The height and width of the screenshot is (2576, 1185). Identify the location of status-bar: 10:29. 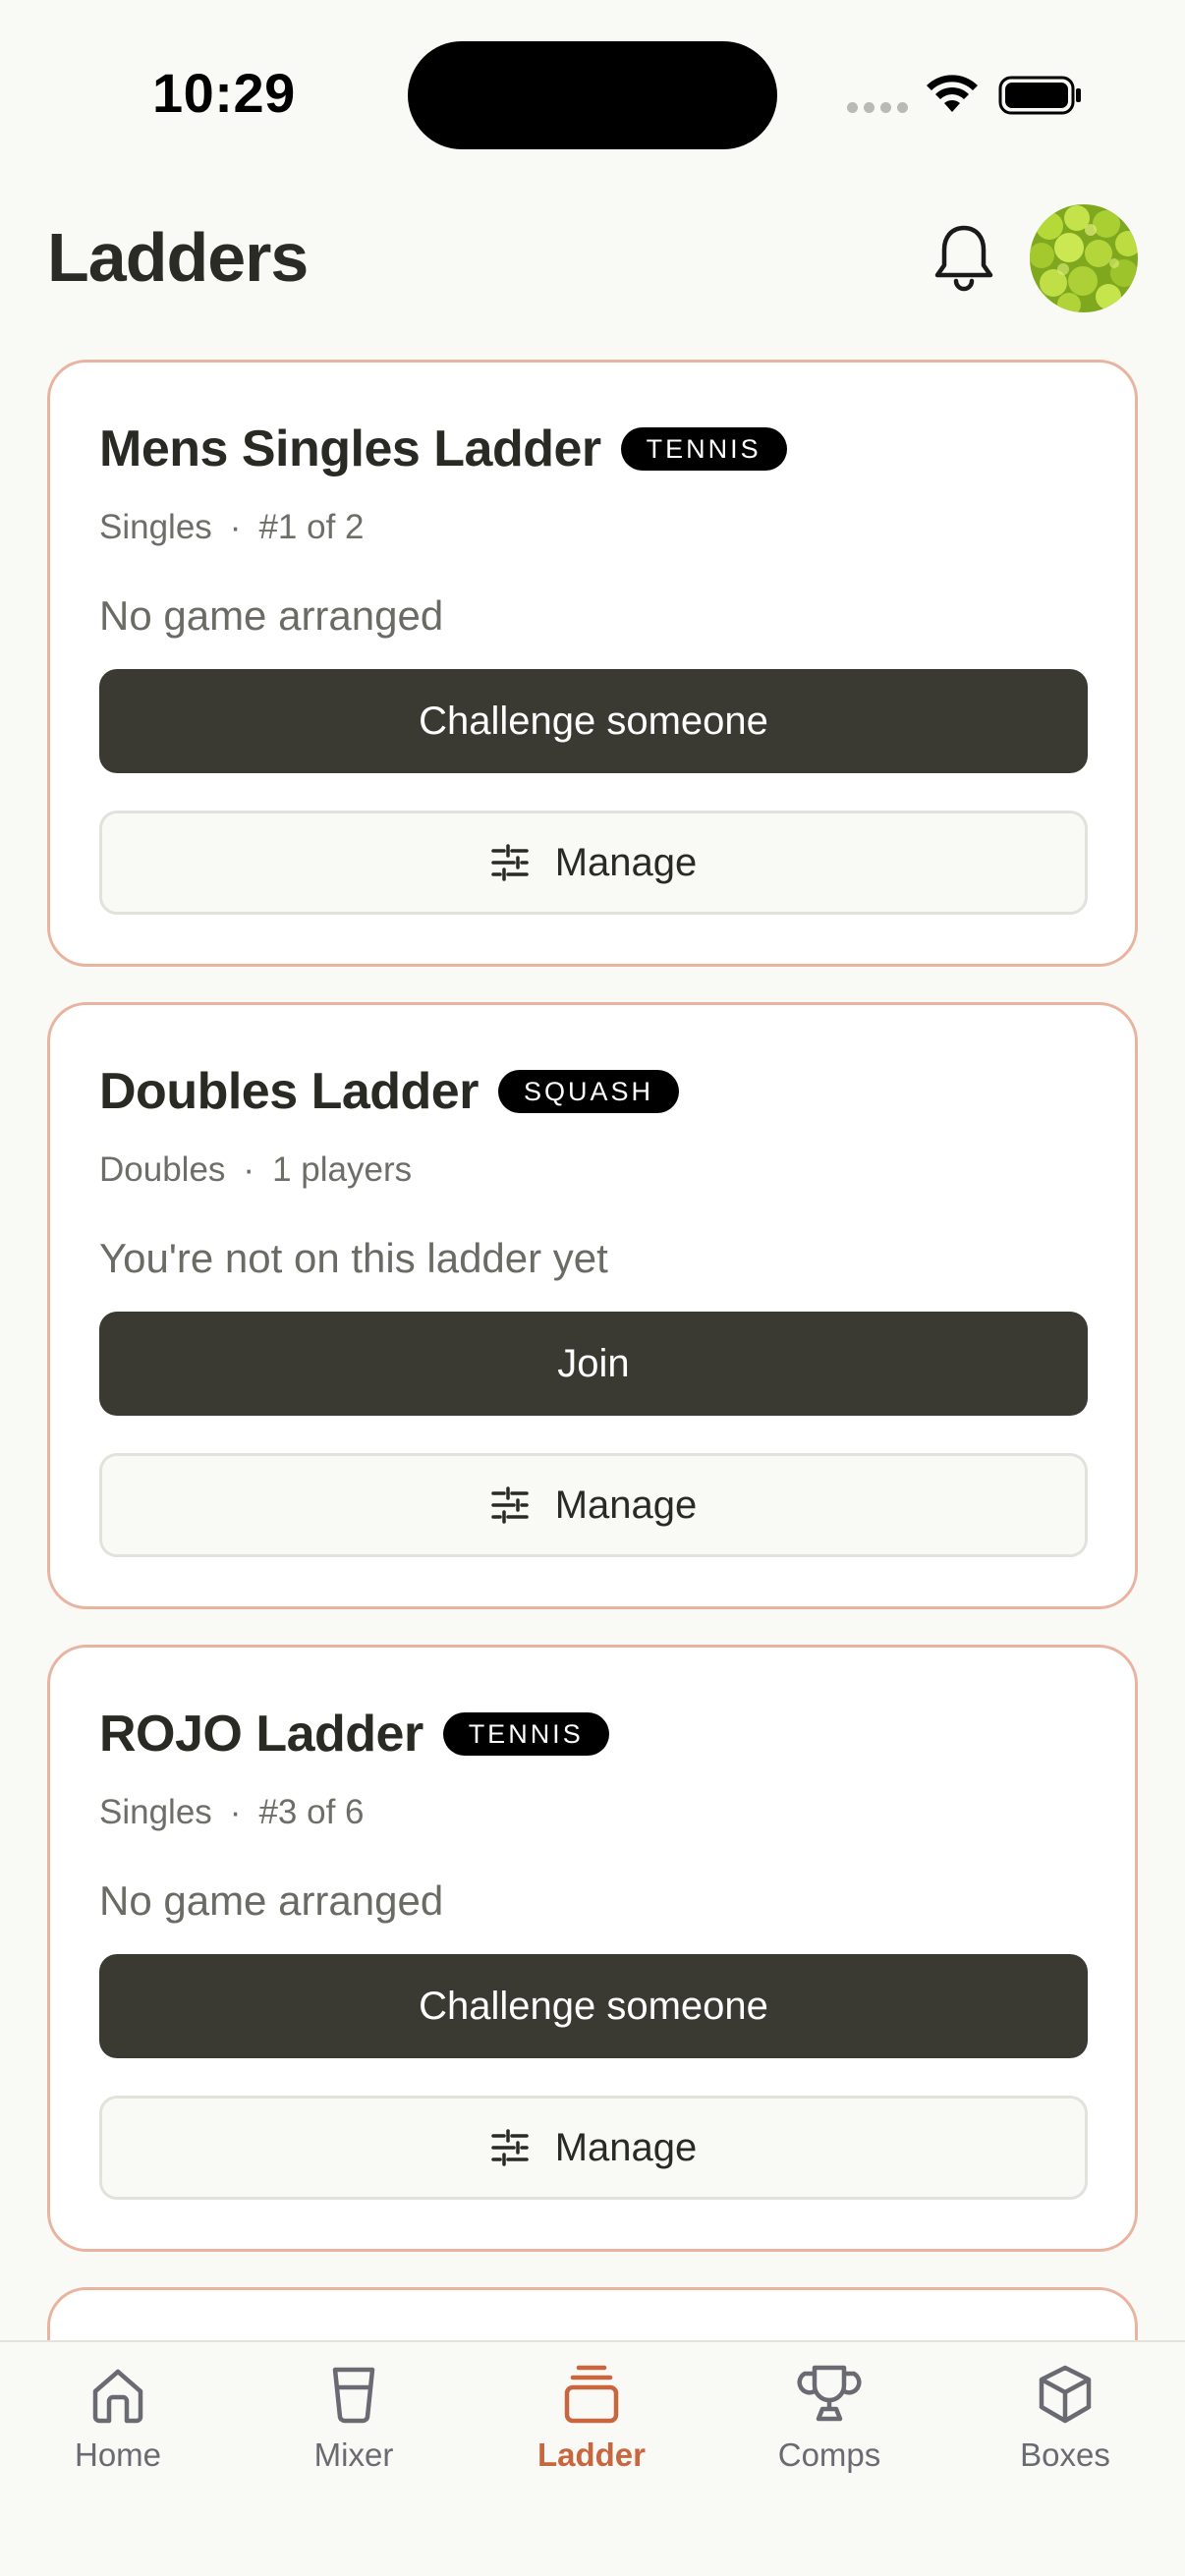
(592, 88).